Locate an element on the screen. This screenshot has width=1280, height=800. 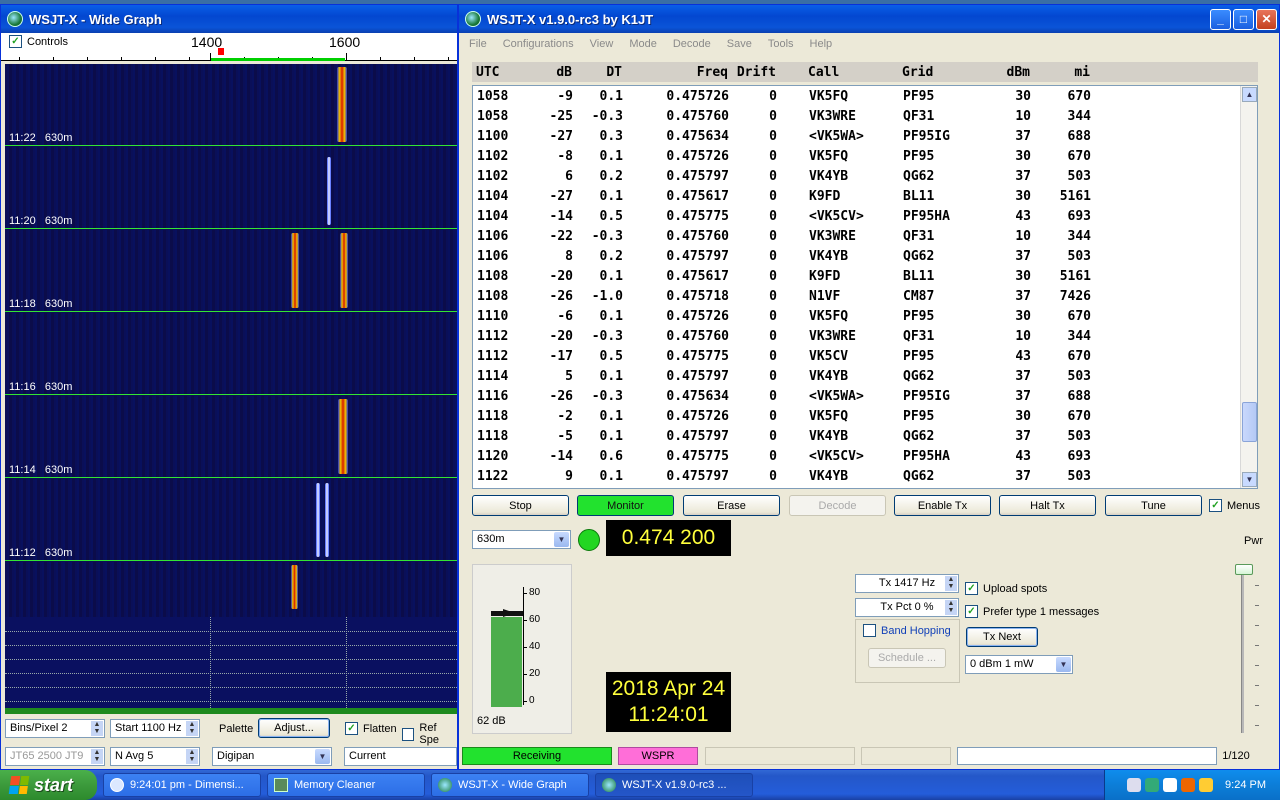
decode-row: 1106 -22 -0.3 0.475760 0 VK3WRE QF31 10 344 is located at coordinates (865, 236).